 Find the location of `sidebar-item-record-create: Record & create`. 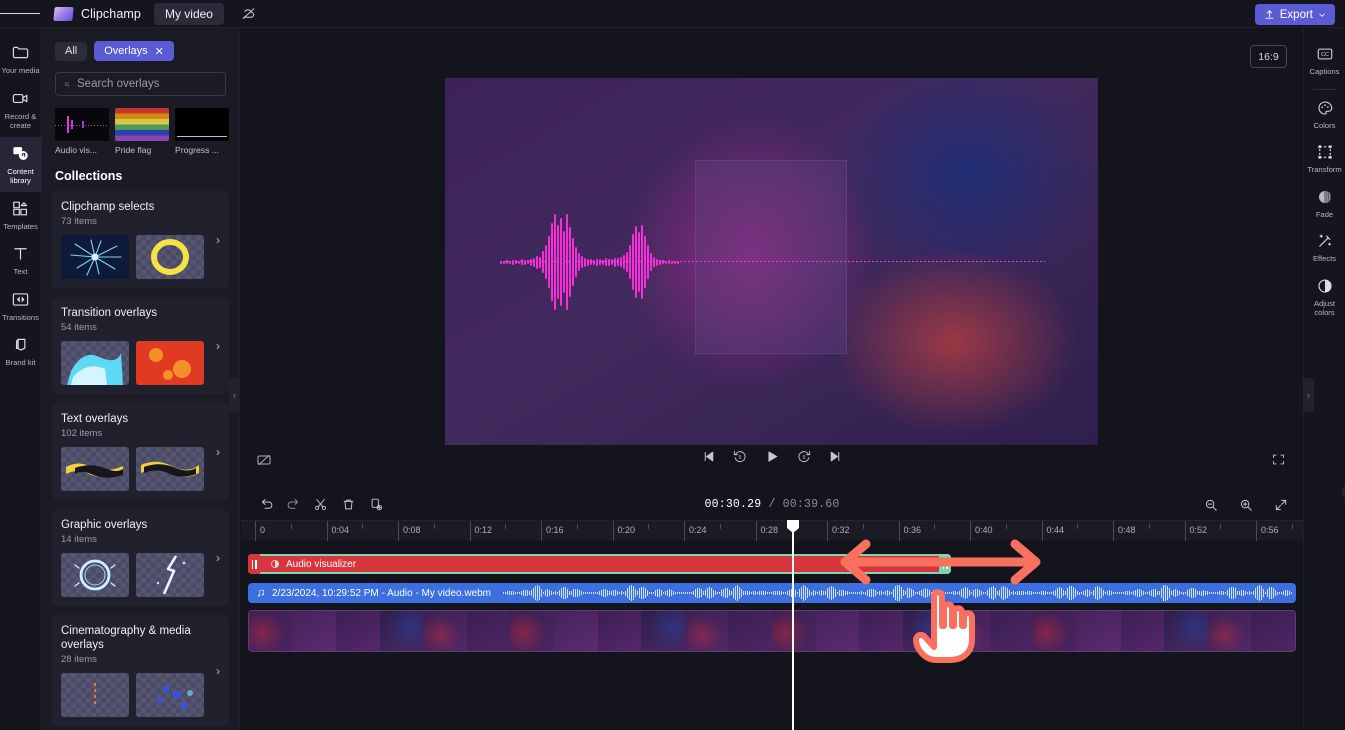

sidebar-item-record-create: Record & create is located at coordinates (21, 109).